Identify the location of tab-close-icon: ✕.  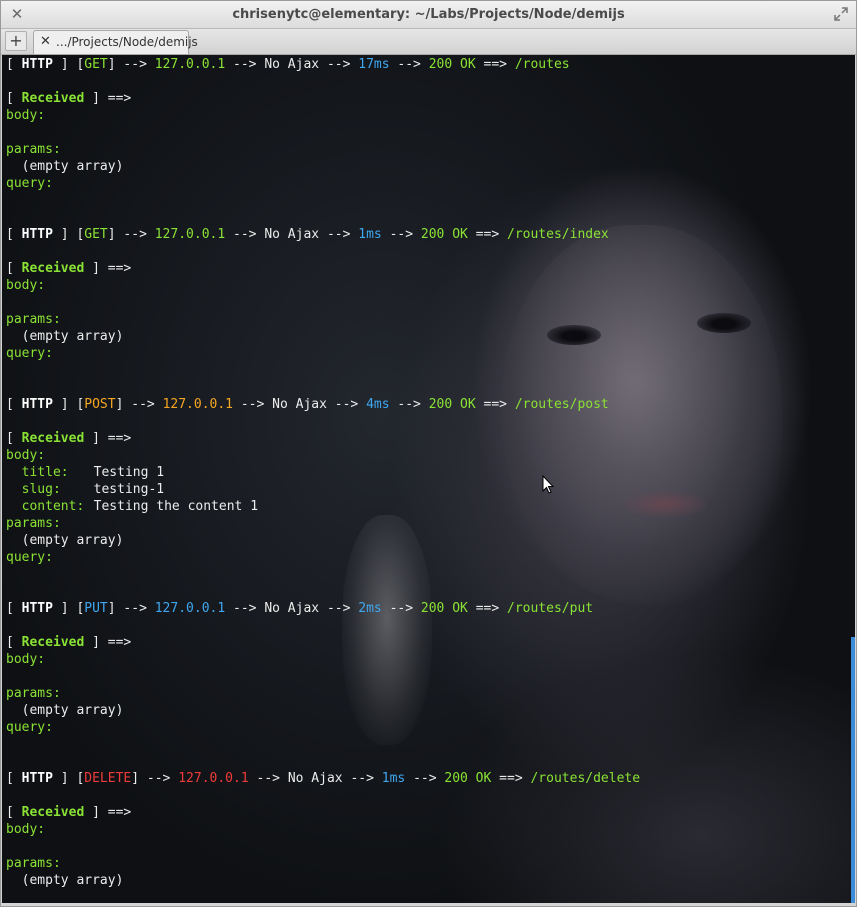
(45, 41).